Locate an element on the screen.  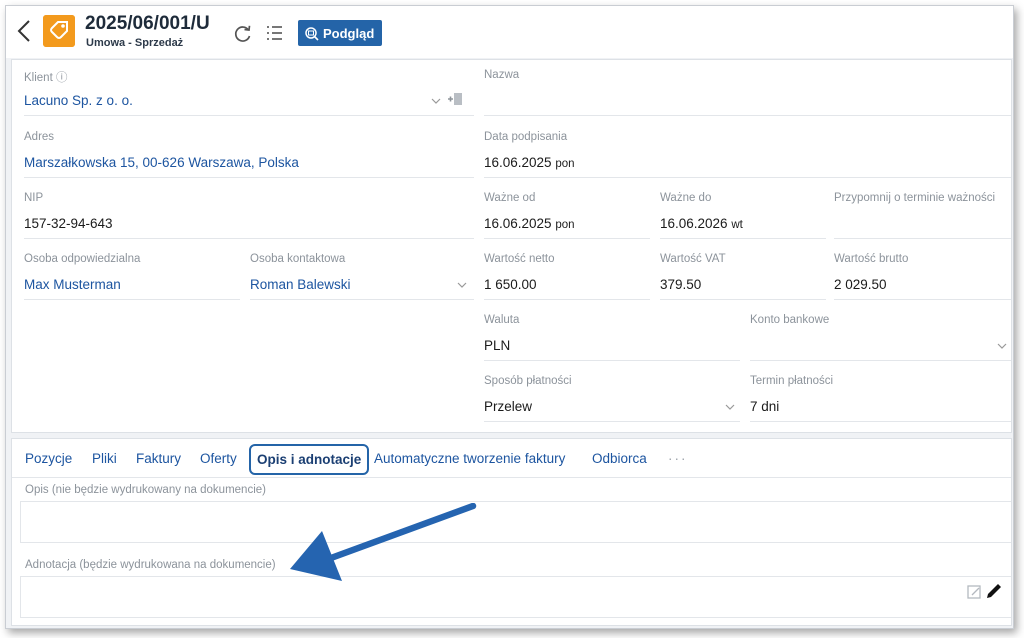
price-tag-icon is located at coordinates (59, 31).